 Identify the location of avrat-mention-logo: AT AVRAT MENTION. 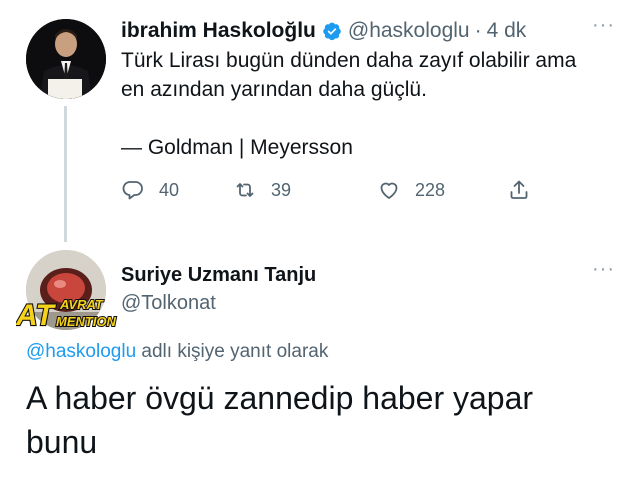
(66, 312).